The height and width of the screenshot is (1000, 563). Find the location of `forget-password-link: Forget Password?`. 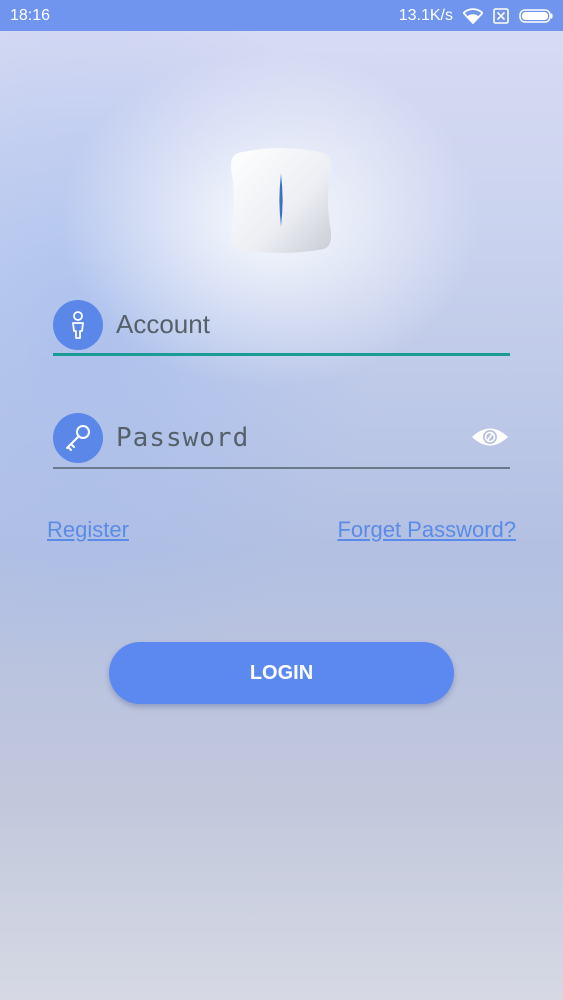

forget-password-link: Forget Password? is located at coordinates (426, 530).